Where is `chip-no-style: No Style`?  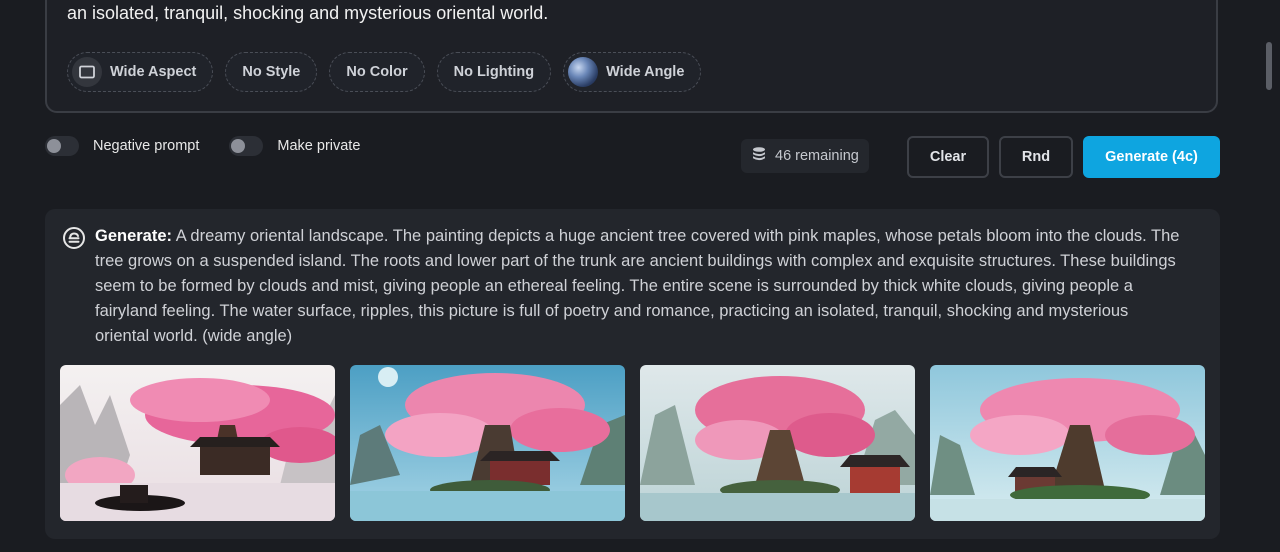
chip-no-style: No Style is located at coordinates (271, 72).